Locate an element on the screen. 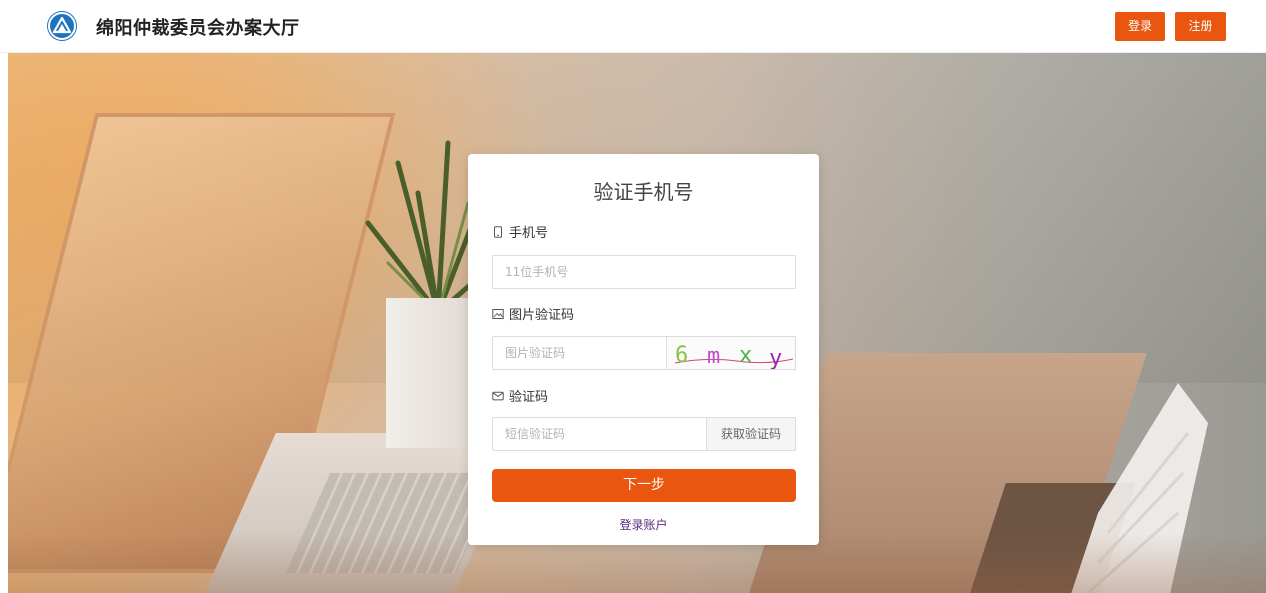 The image size is (1266, 593). phone-label-text: 手机号 is located at coordinates (529, 233).